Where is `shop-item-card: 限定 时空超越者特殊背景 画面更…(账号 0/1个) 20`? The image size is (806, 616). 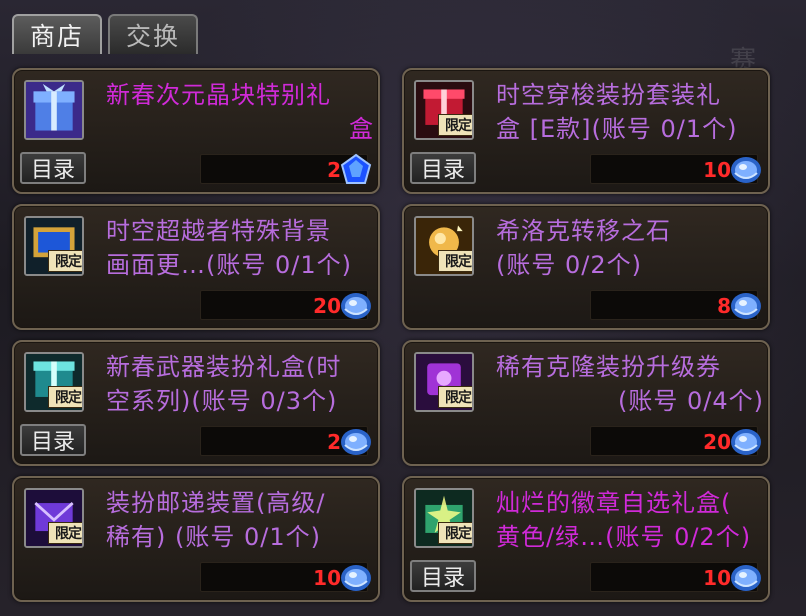
shop-item-card: 限定 时空超越者特殊背景 画面更…(账号 0/1个) 20 is located at coordinates (196, 267).